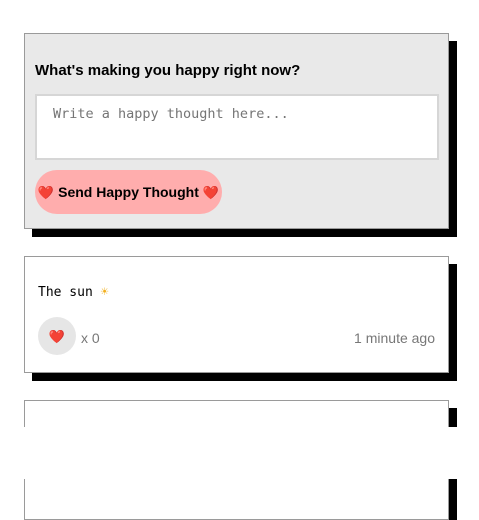 This screenshot has width=479, height=520. I want to click on form-prompt: What's making you happy right now?, so click(168, 70).